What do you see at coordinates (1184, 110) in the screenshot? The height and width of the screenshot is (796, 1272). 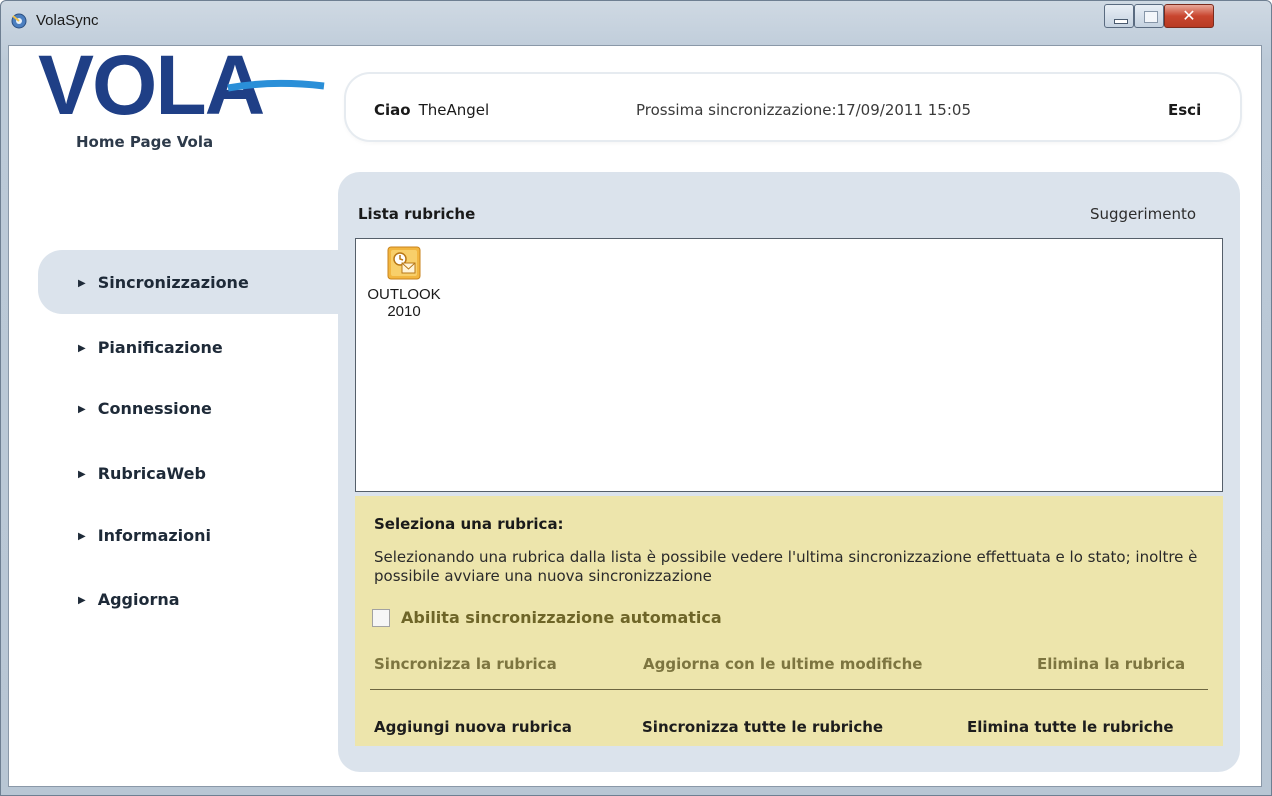 I see `logout-link: Esci` at bounding box center [1184, 110].